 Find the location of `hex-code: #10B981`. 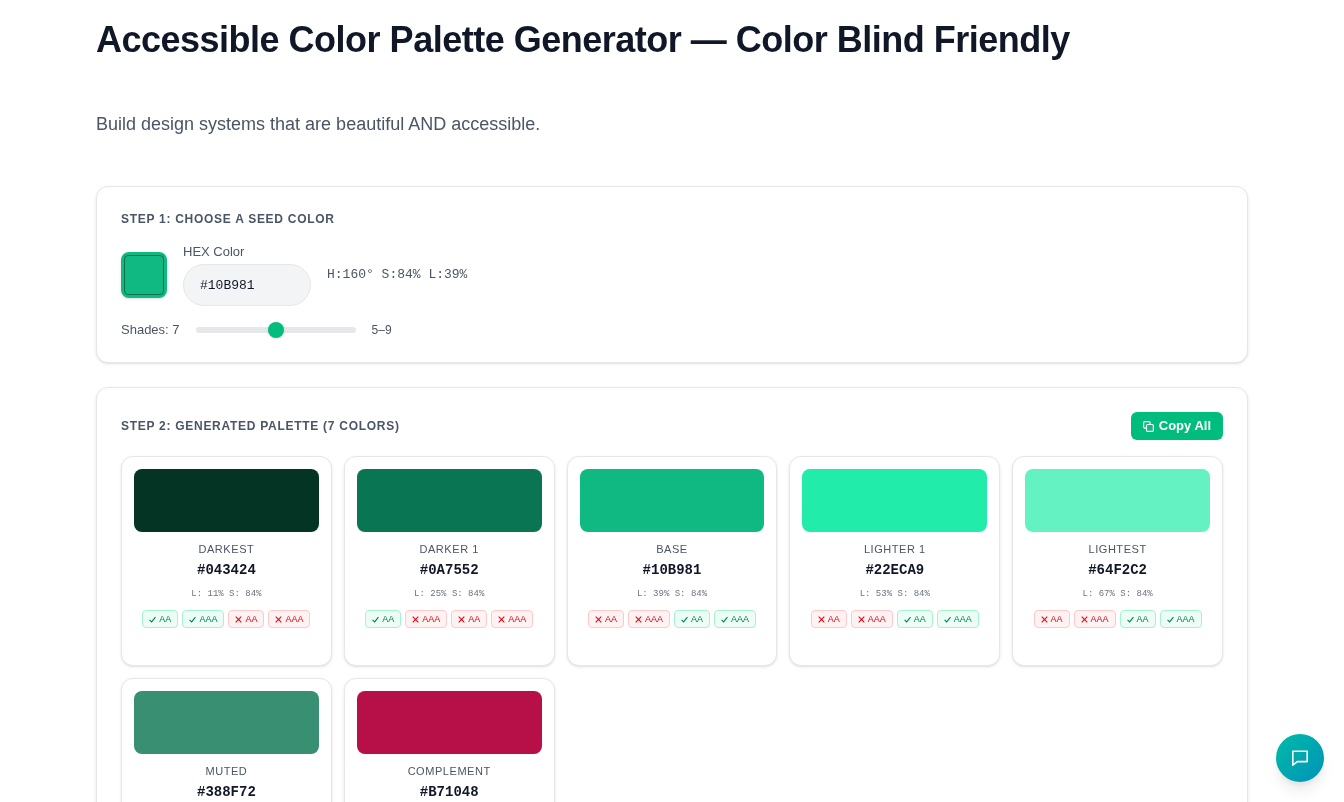

hex-code: #10B981 is located at coordinates (672, 570).